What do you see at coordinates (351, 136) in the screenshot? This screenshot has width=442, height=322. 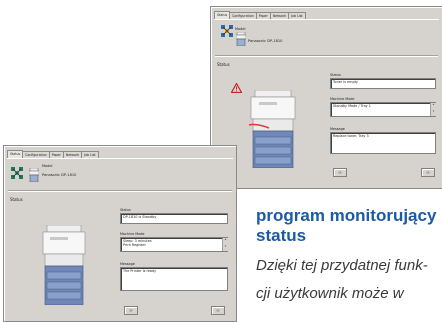 I see `message-value: Replace toner. Tray 3` at bounding box center [351, 136].